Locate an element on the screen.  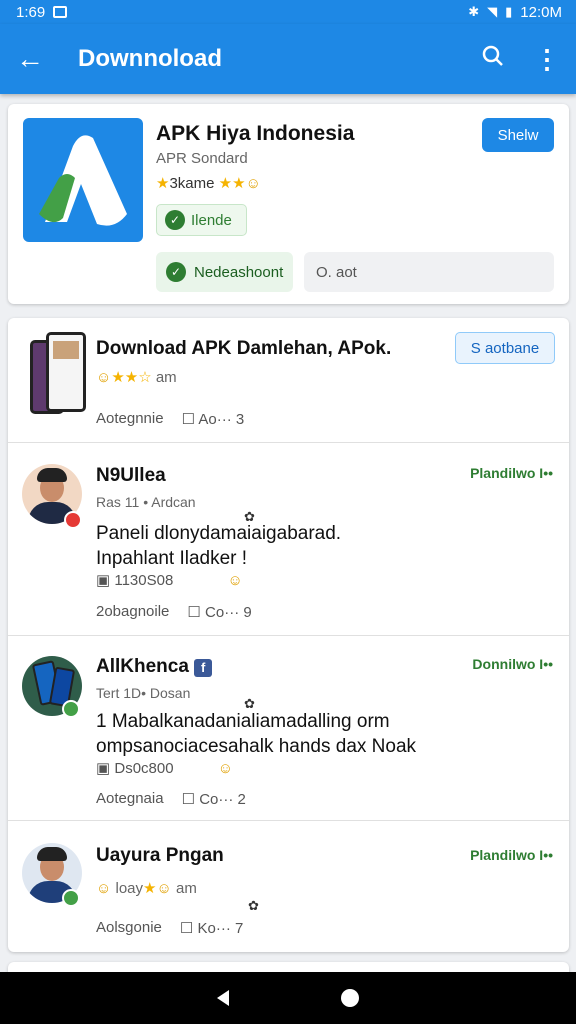
post-author-label: AllKhenca is located at coordinates (142, 666).